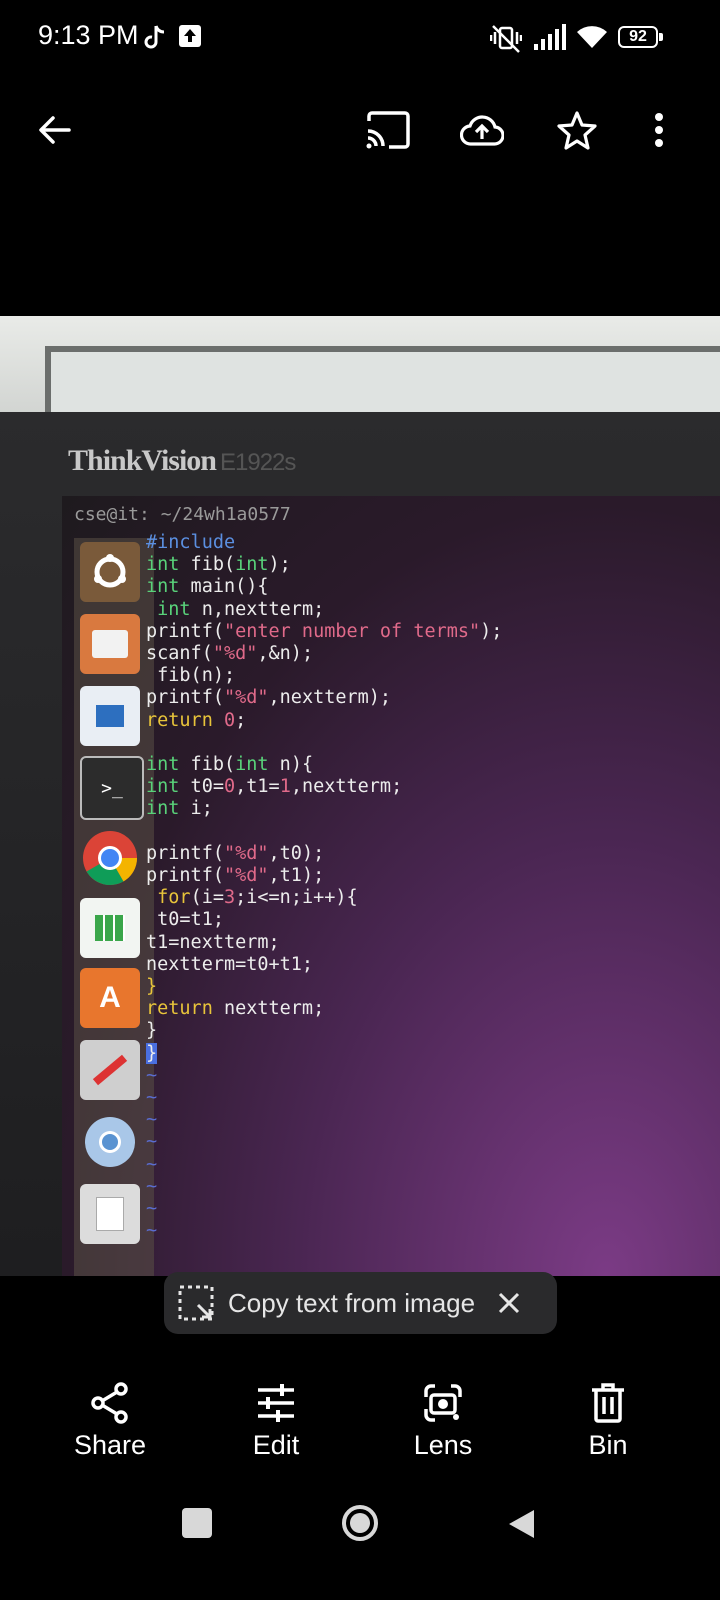 This screenshot has height=1600, width=720. Describe the element at coordinates (276, 1403) in the screenshot. I see `tune-icon` at that location.